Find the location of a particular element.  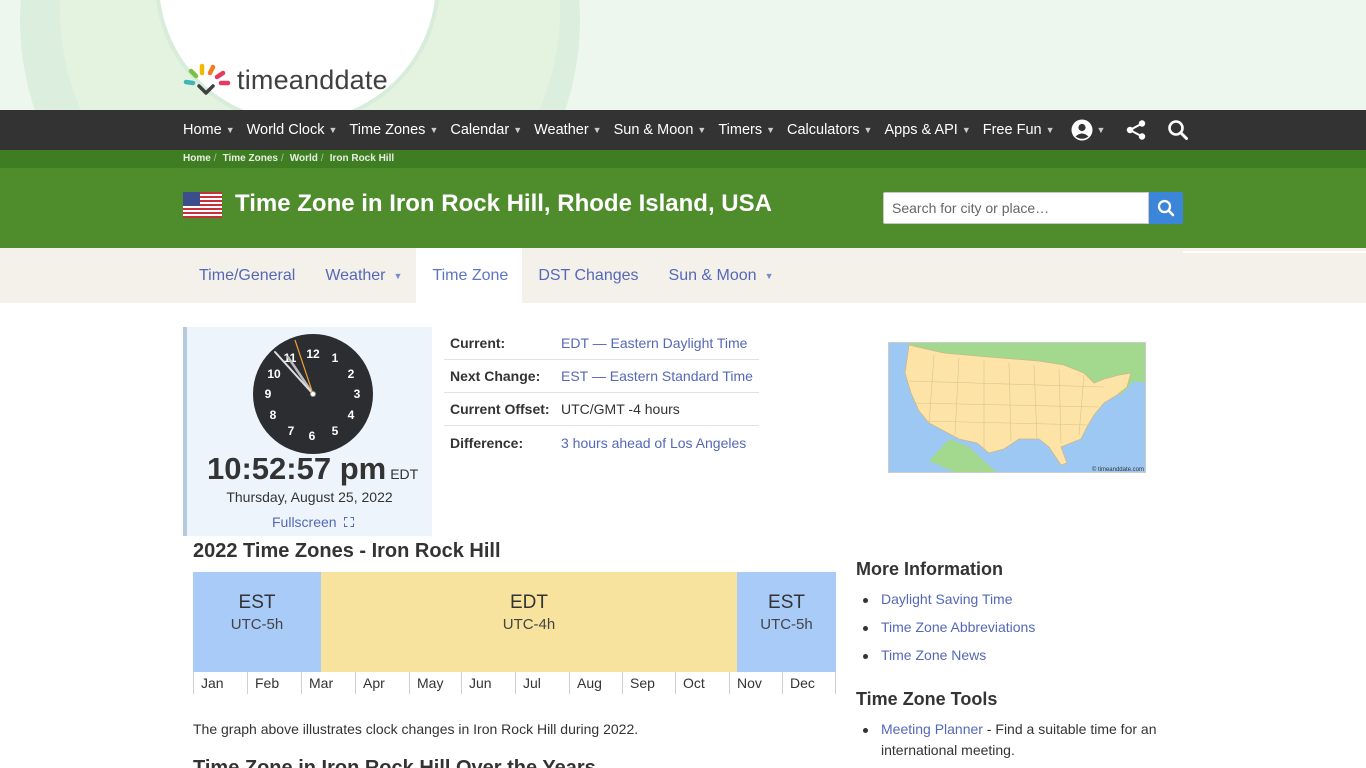

tab-label: Time Zone is located at coordinates (470, 275).